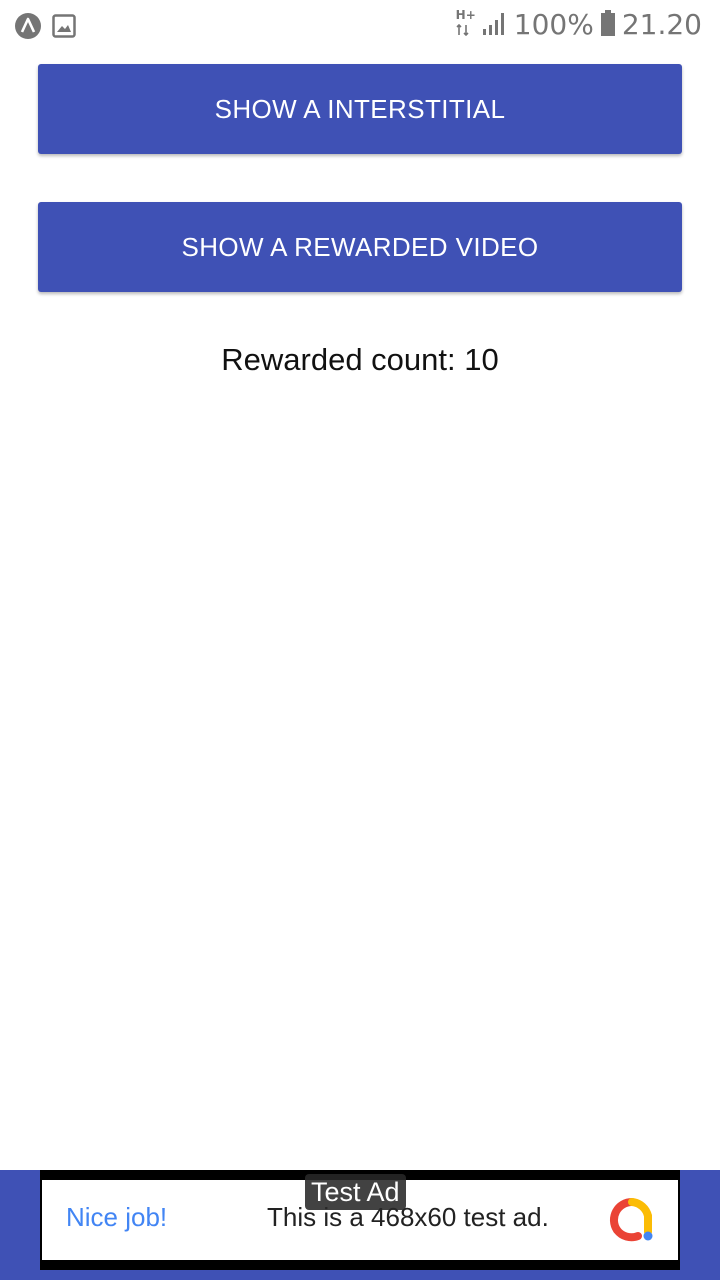 The height and width of the screenshot is (1280, 720). I want to click on app-notification-icon, so click(28, 28).